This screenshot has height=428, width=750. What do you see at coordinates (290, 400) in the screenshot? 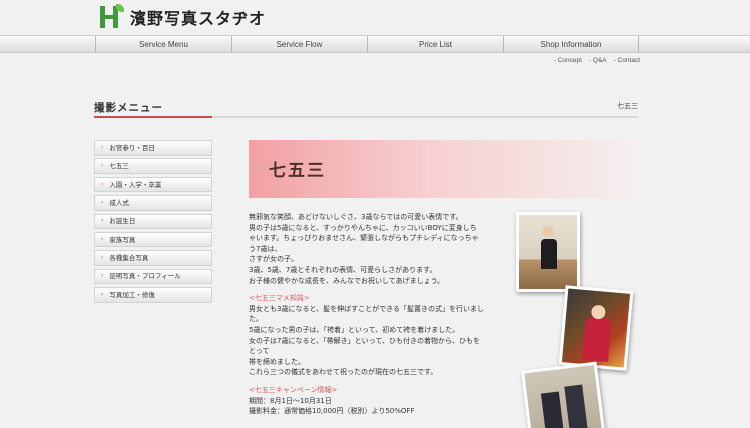
I see `campaign-line: 期間：8月1日〜10月31日` at bounding box center [290, 400].